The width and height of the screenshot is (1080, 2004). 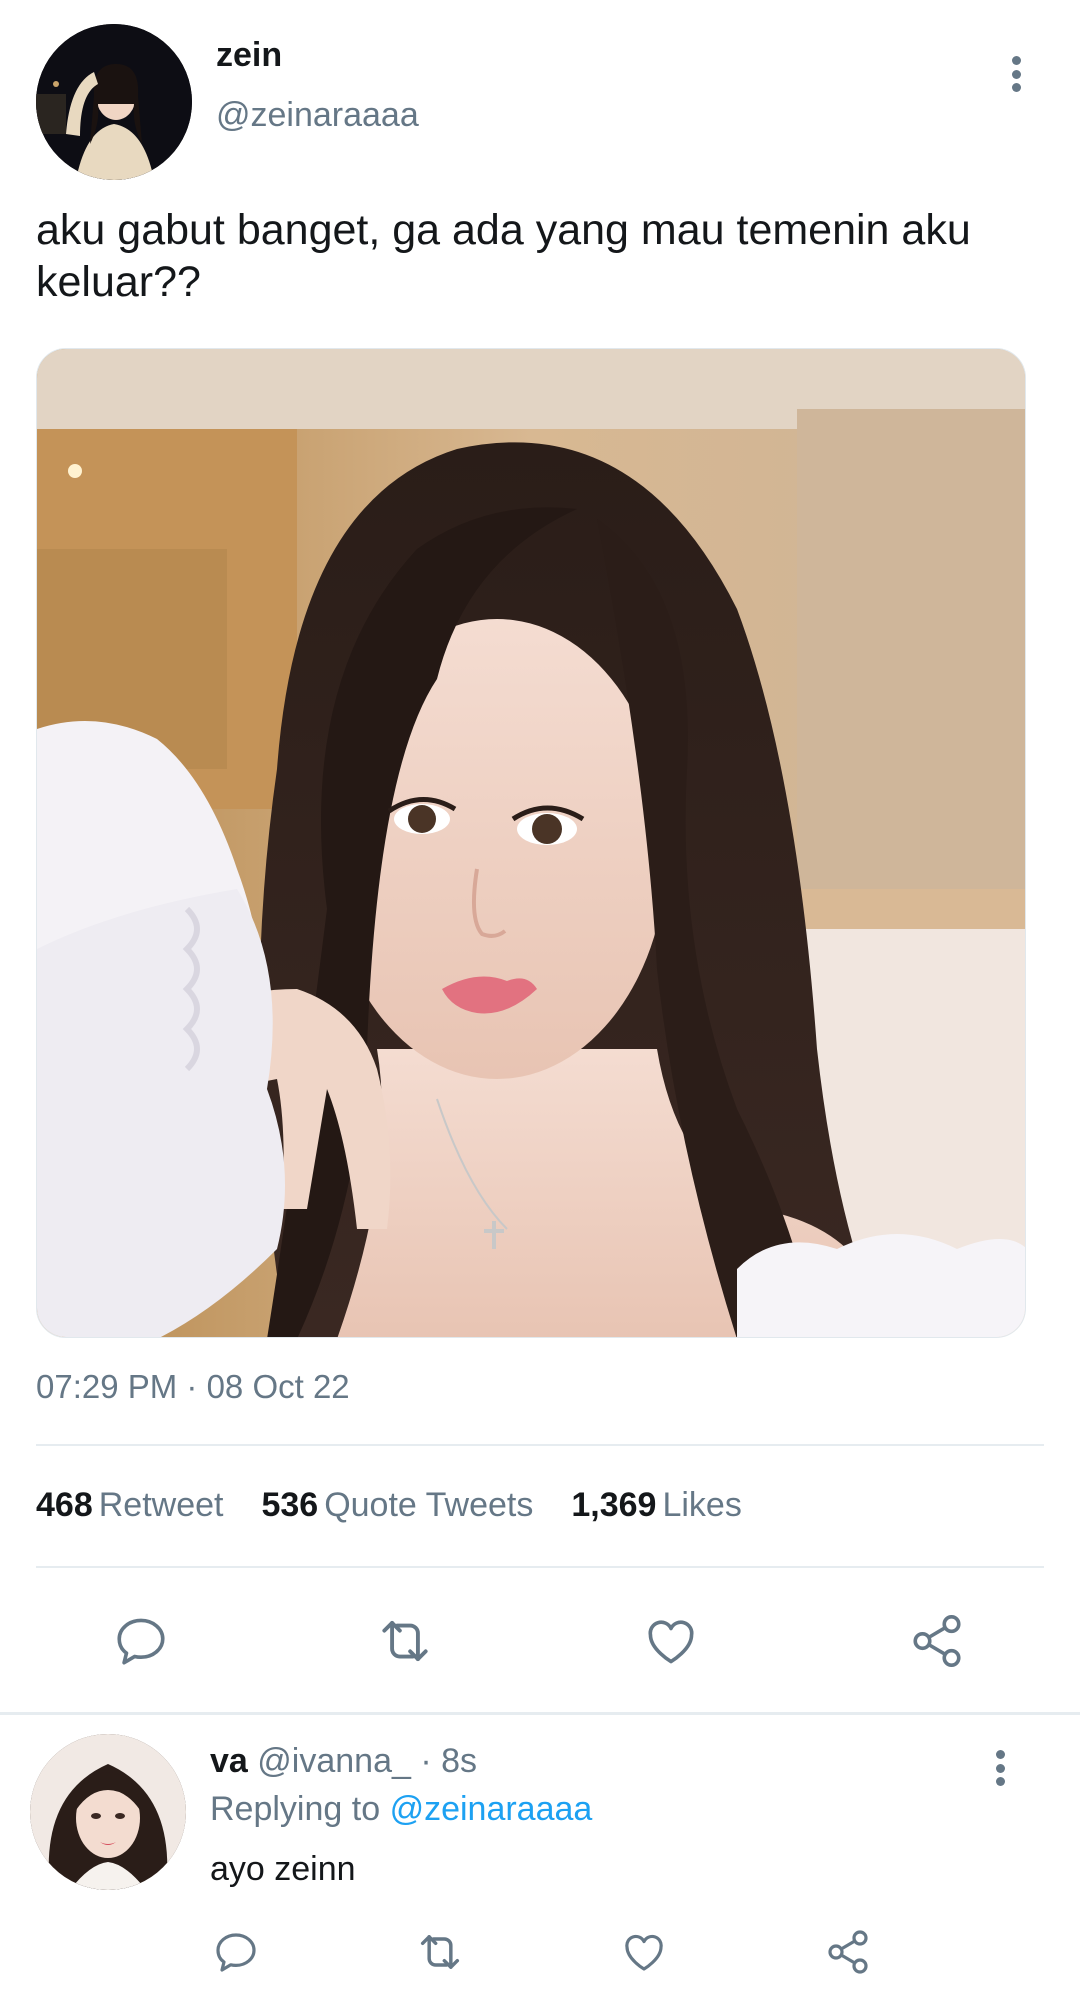 What do you see at coordinates (540, 1951) in the screenshot?
I see `reply-action-bar` at bounding box center [540, 1951].